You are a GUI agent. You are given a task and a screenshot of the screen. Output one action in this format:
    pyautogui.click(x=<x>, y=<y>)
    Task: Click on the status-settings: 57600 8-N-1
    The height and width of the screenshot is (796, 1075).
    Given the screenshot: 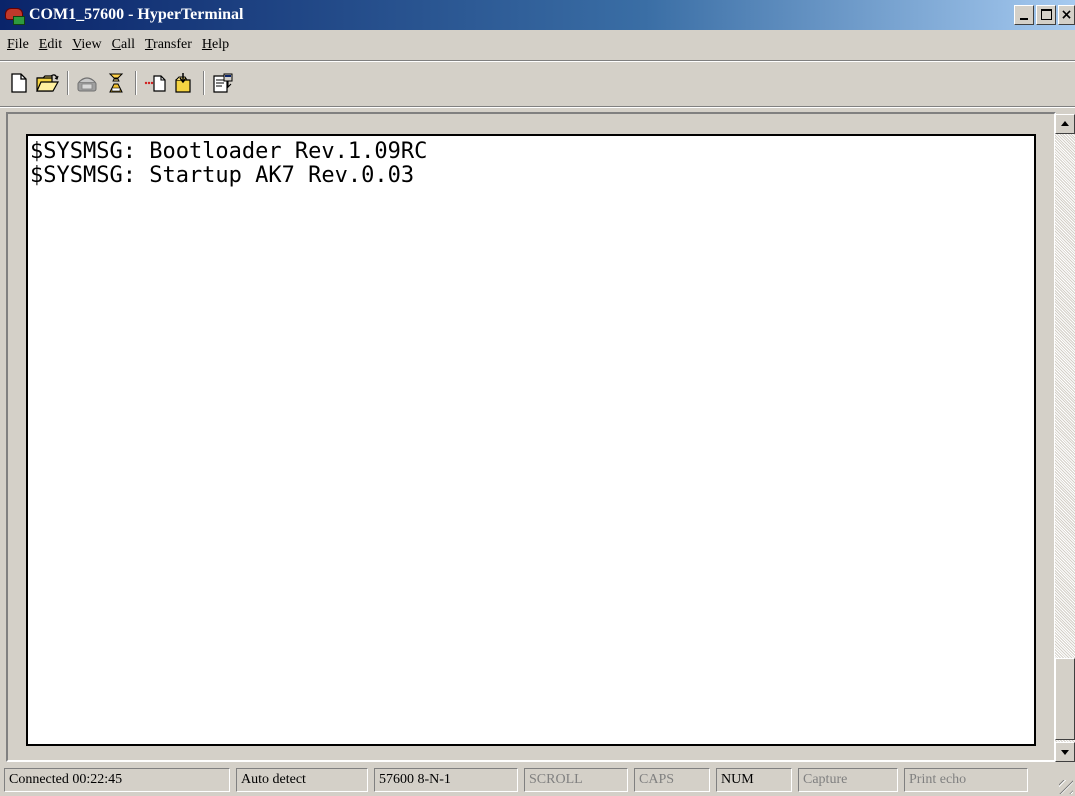 What is the action you would take?
    pyautogui.click(x=446, y=780)
    